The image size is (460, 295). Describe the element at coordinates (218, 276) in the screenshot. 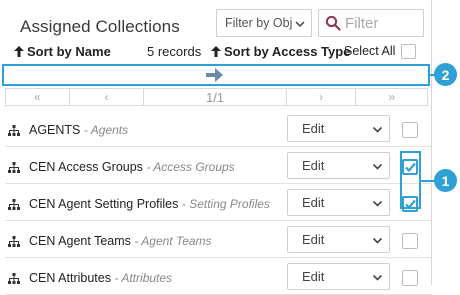

I see `table-row: CEN Attributes - Attributes Edit` at that location.